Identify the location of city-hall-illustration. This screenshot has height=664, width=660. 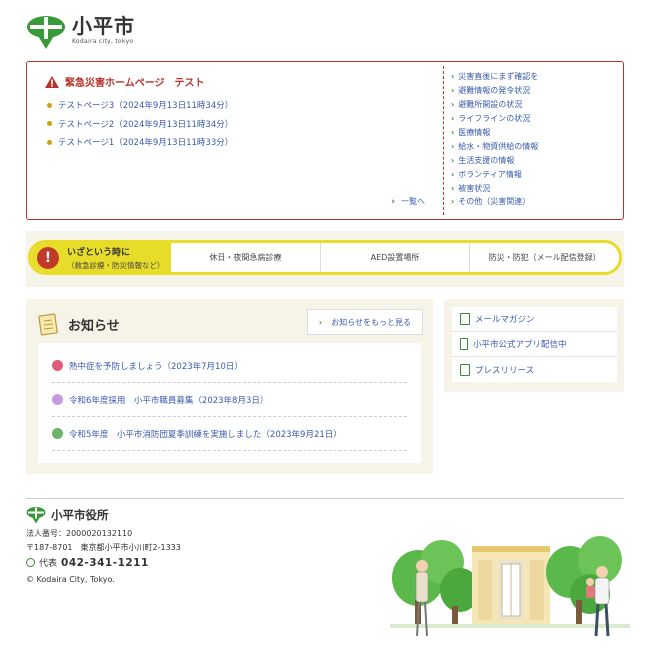
(510, 586).